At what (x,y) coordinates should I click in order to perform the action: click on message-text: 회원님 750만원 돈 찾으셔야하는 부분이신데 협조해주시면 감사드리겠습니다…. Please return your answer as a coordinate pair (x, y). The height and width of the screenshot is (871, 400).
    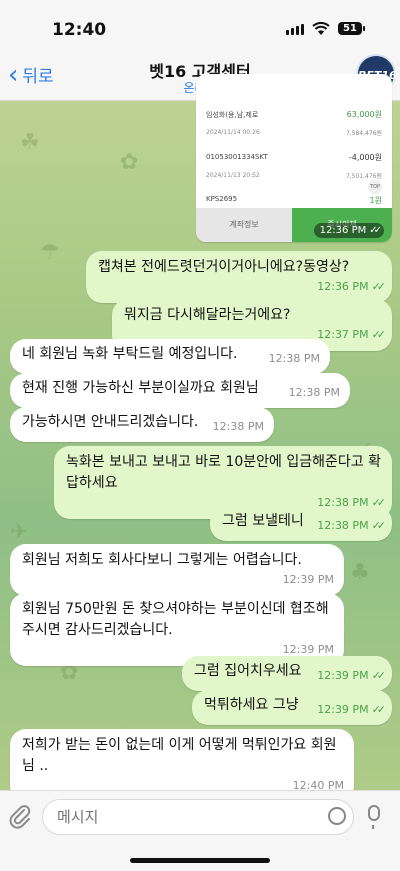
    Looking at the image, I should click on (175, 619).